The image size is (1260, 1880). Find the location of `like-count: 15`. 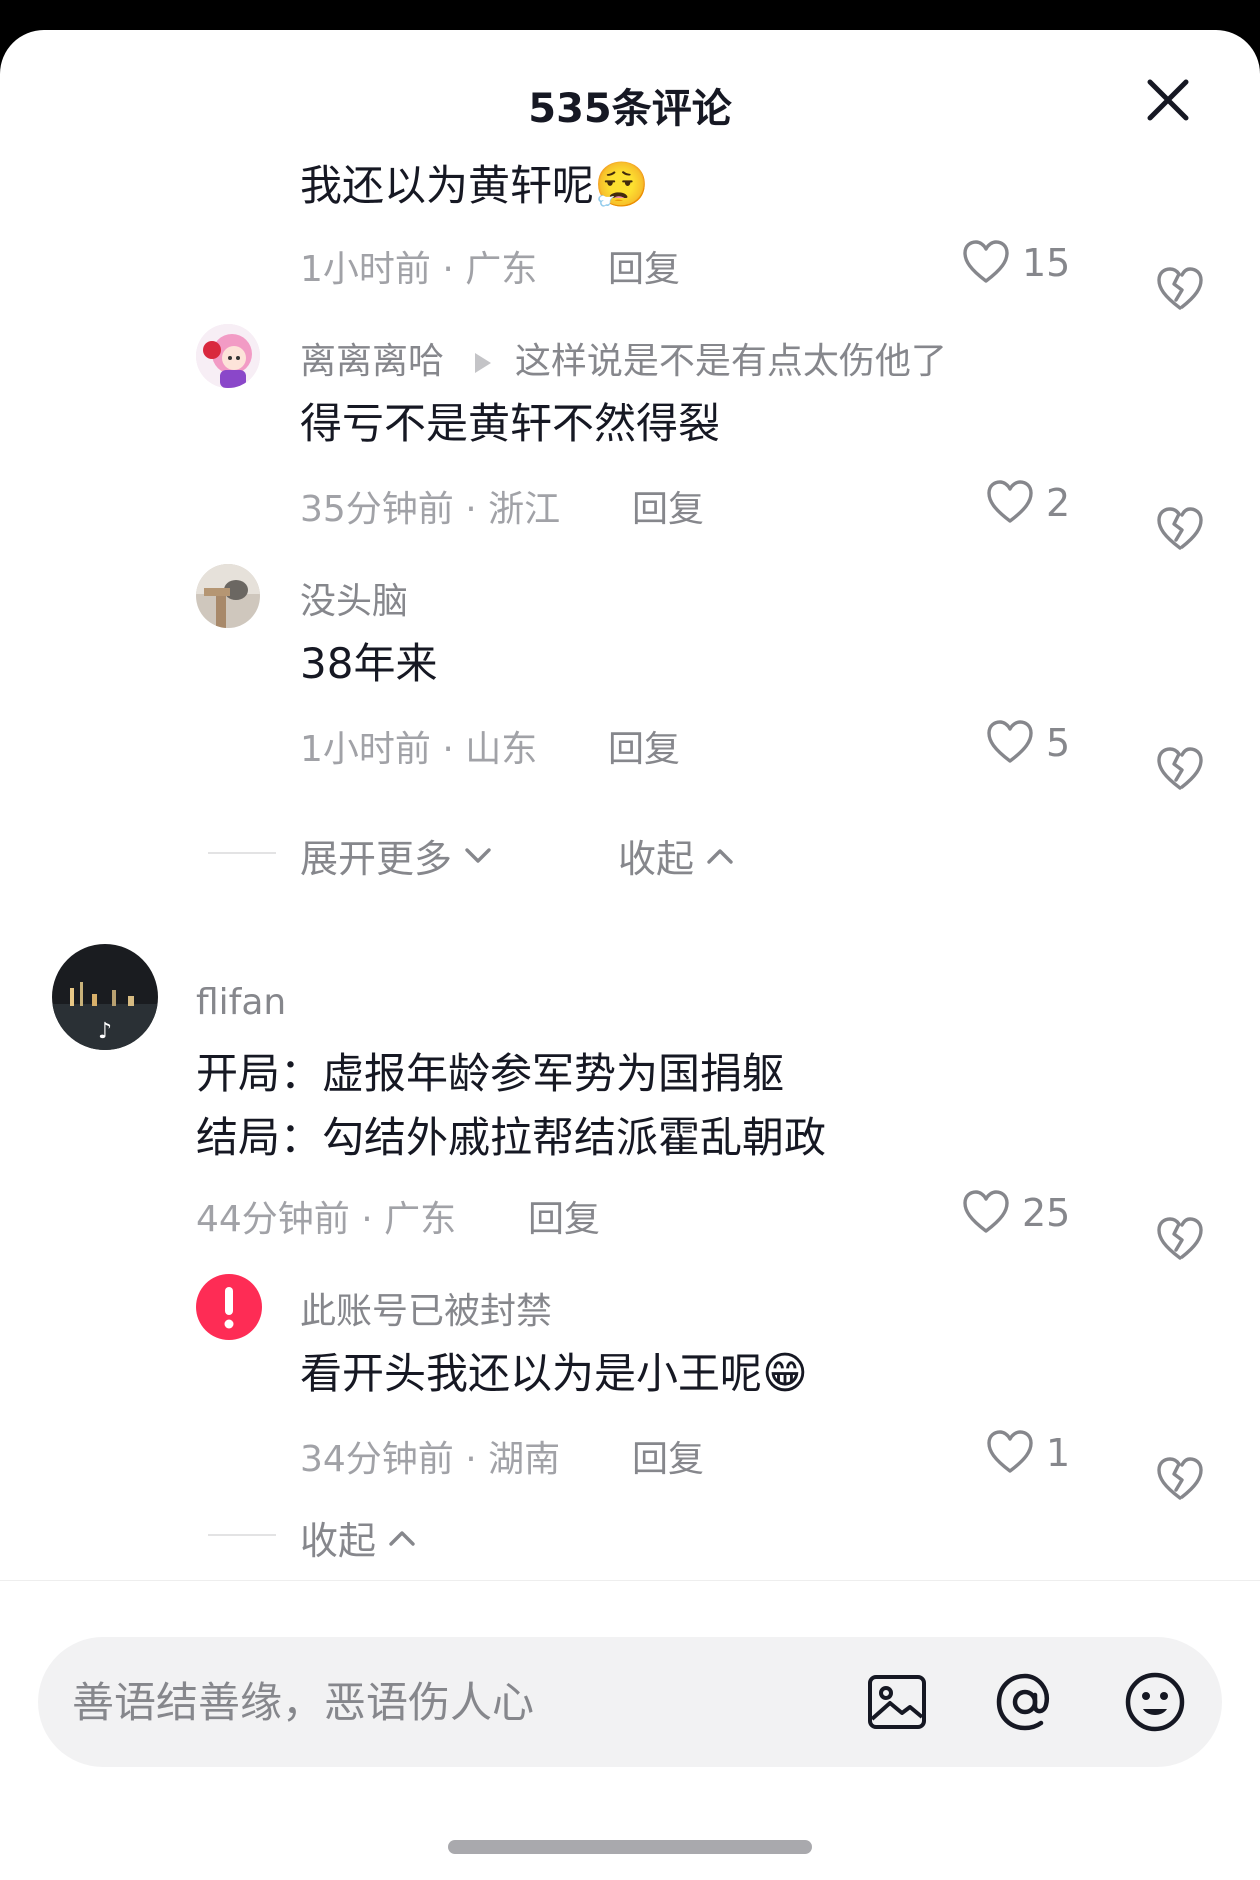

like-count: 15 is located at coordinates (1046, 263).